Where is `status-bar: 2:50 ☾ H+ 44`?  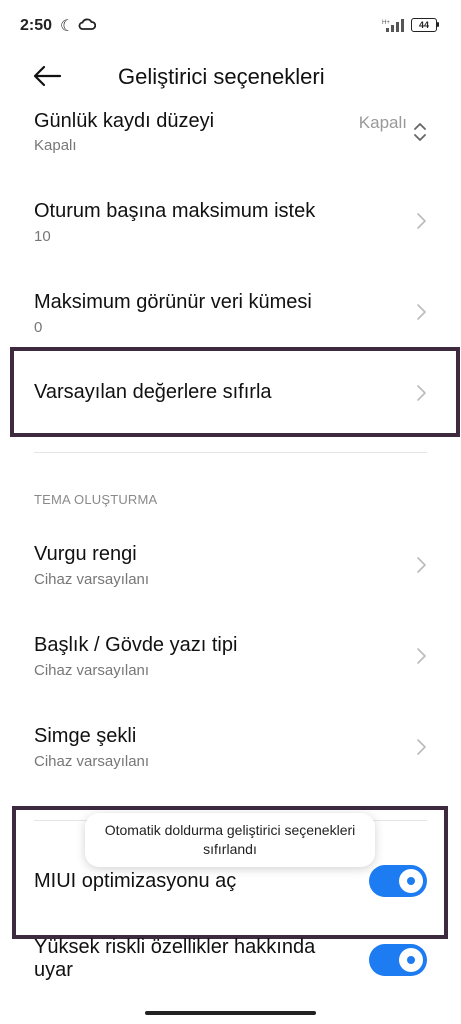 status-bar: 2:50 ☾ H+ 44 is located at coordinates (230, 28).